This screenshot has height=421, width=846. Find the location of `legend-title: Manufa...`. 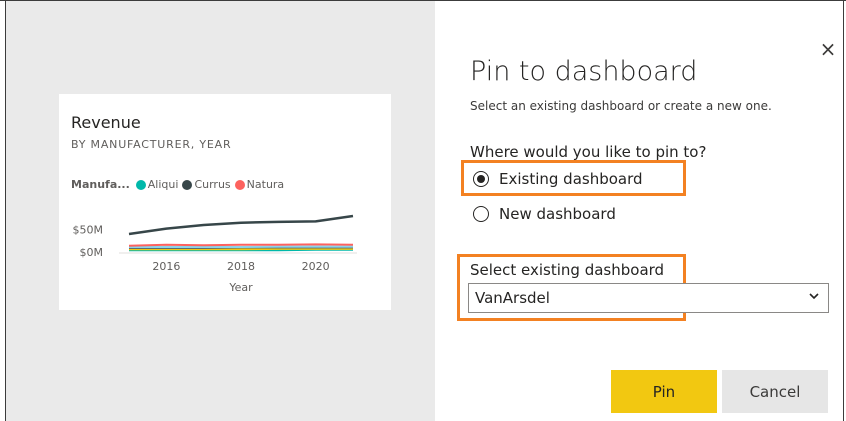

legend-title: Manufa... is located at coordinates (100, 184).